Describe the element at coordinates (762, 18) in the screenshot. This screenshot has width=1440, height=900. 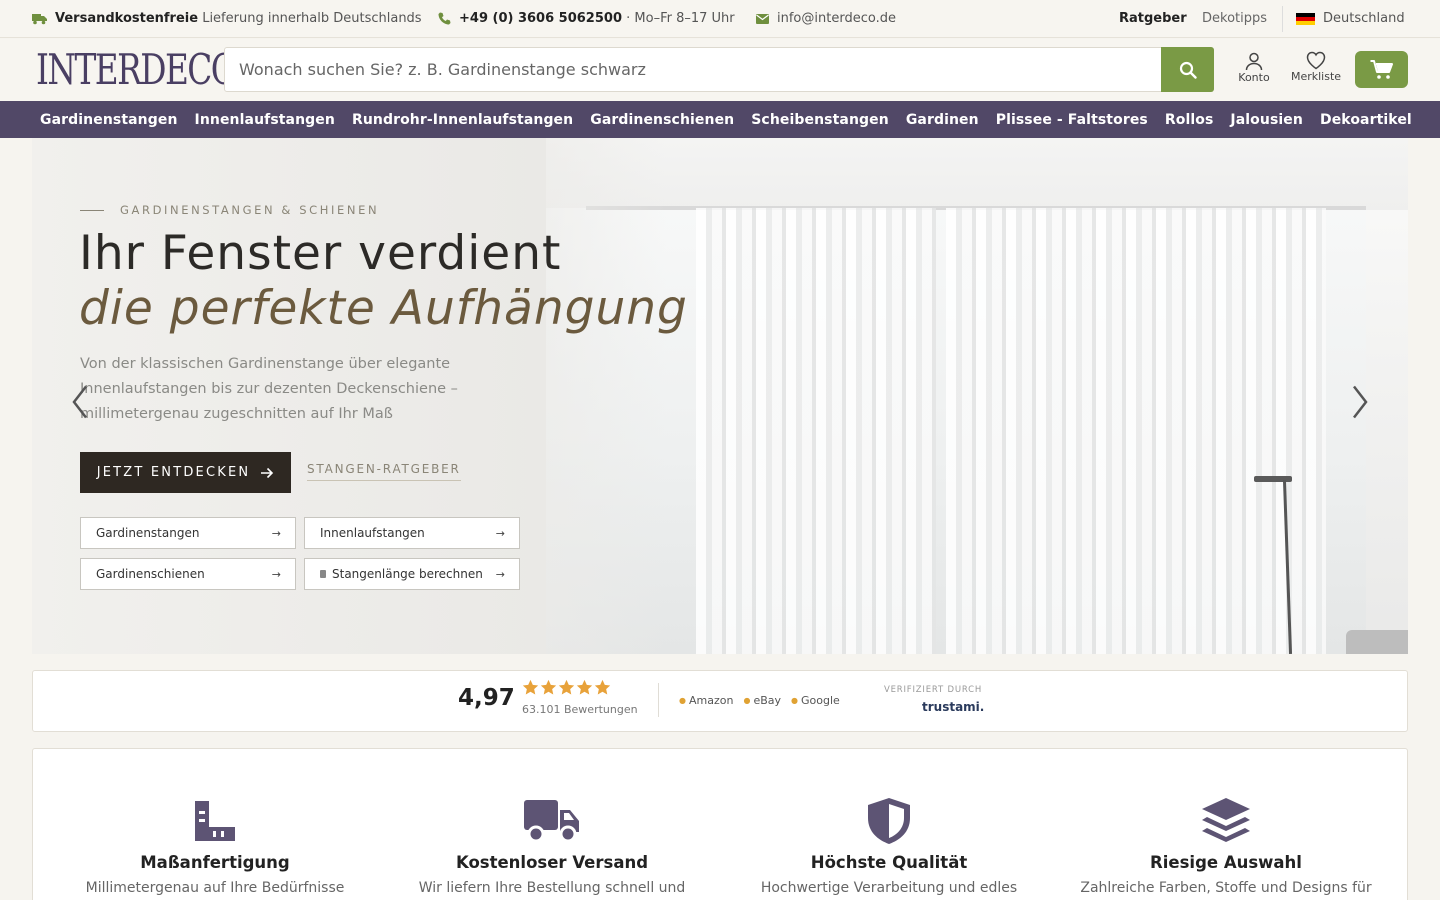
I see `envelope-icon` at that location.